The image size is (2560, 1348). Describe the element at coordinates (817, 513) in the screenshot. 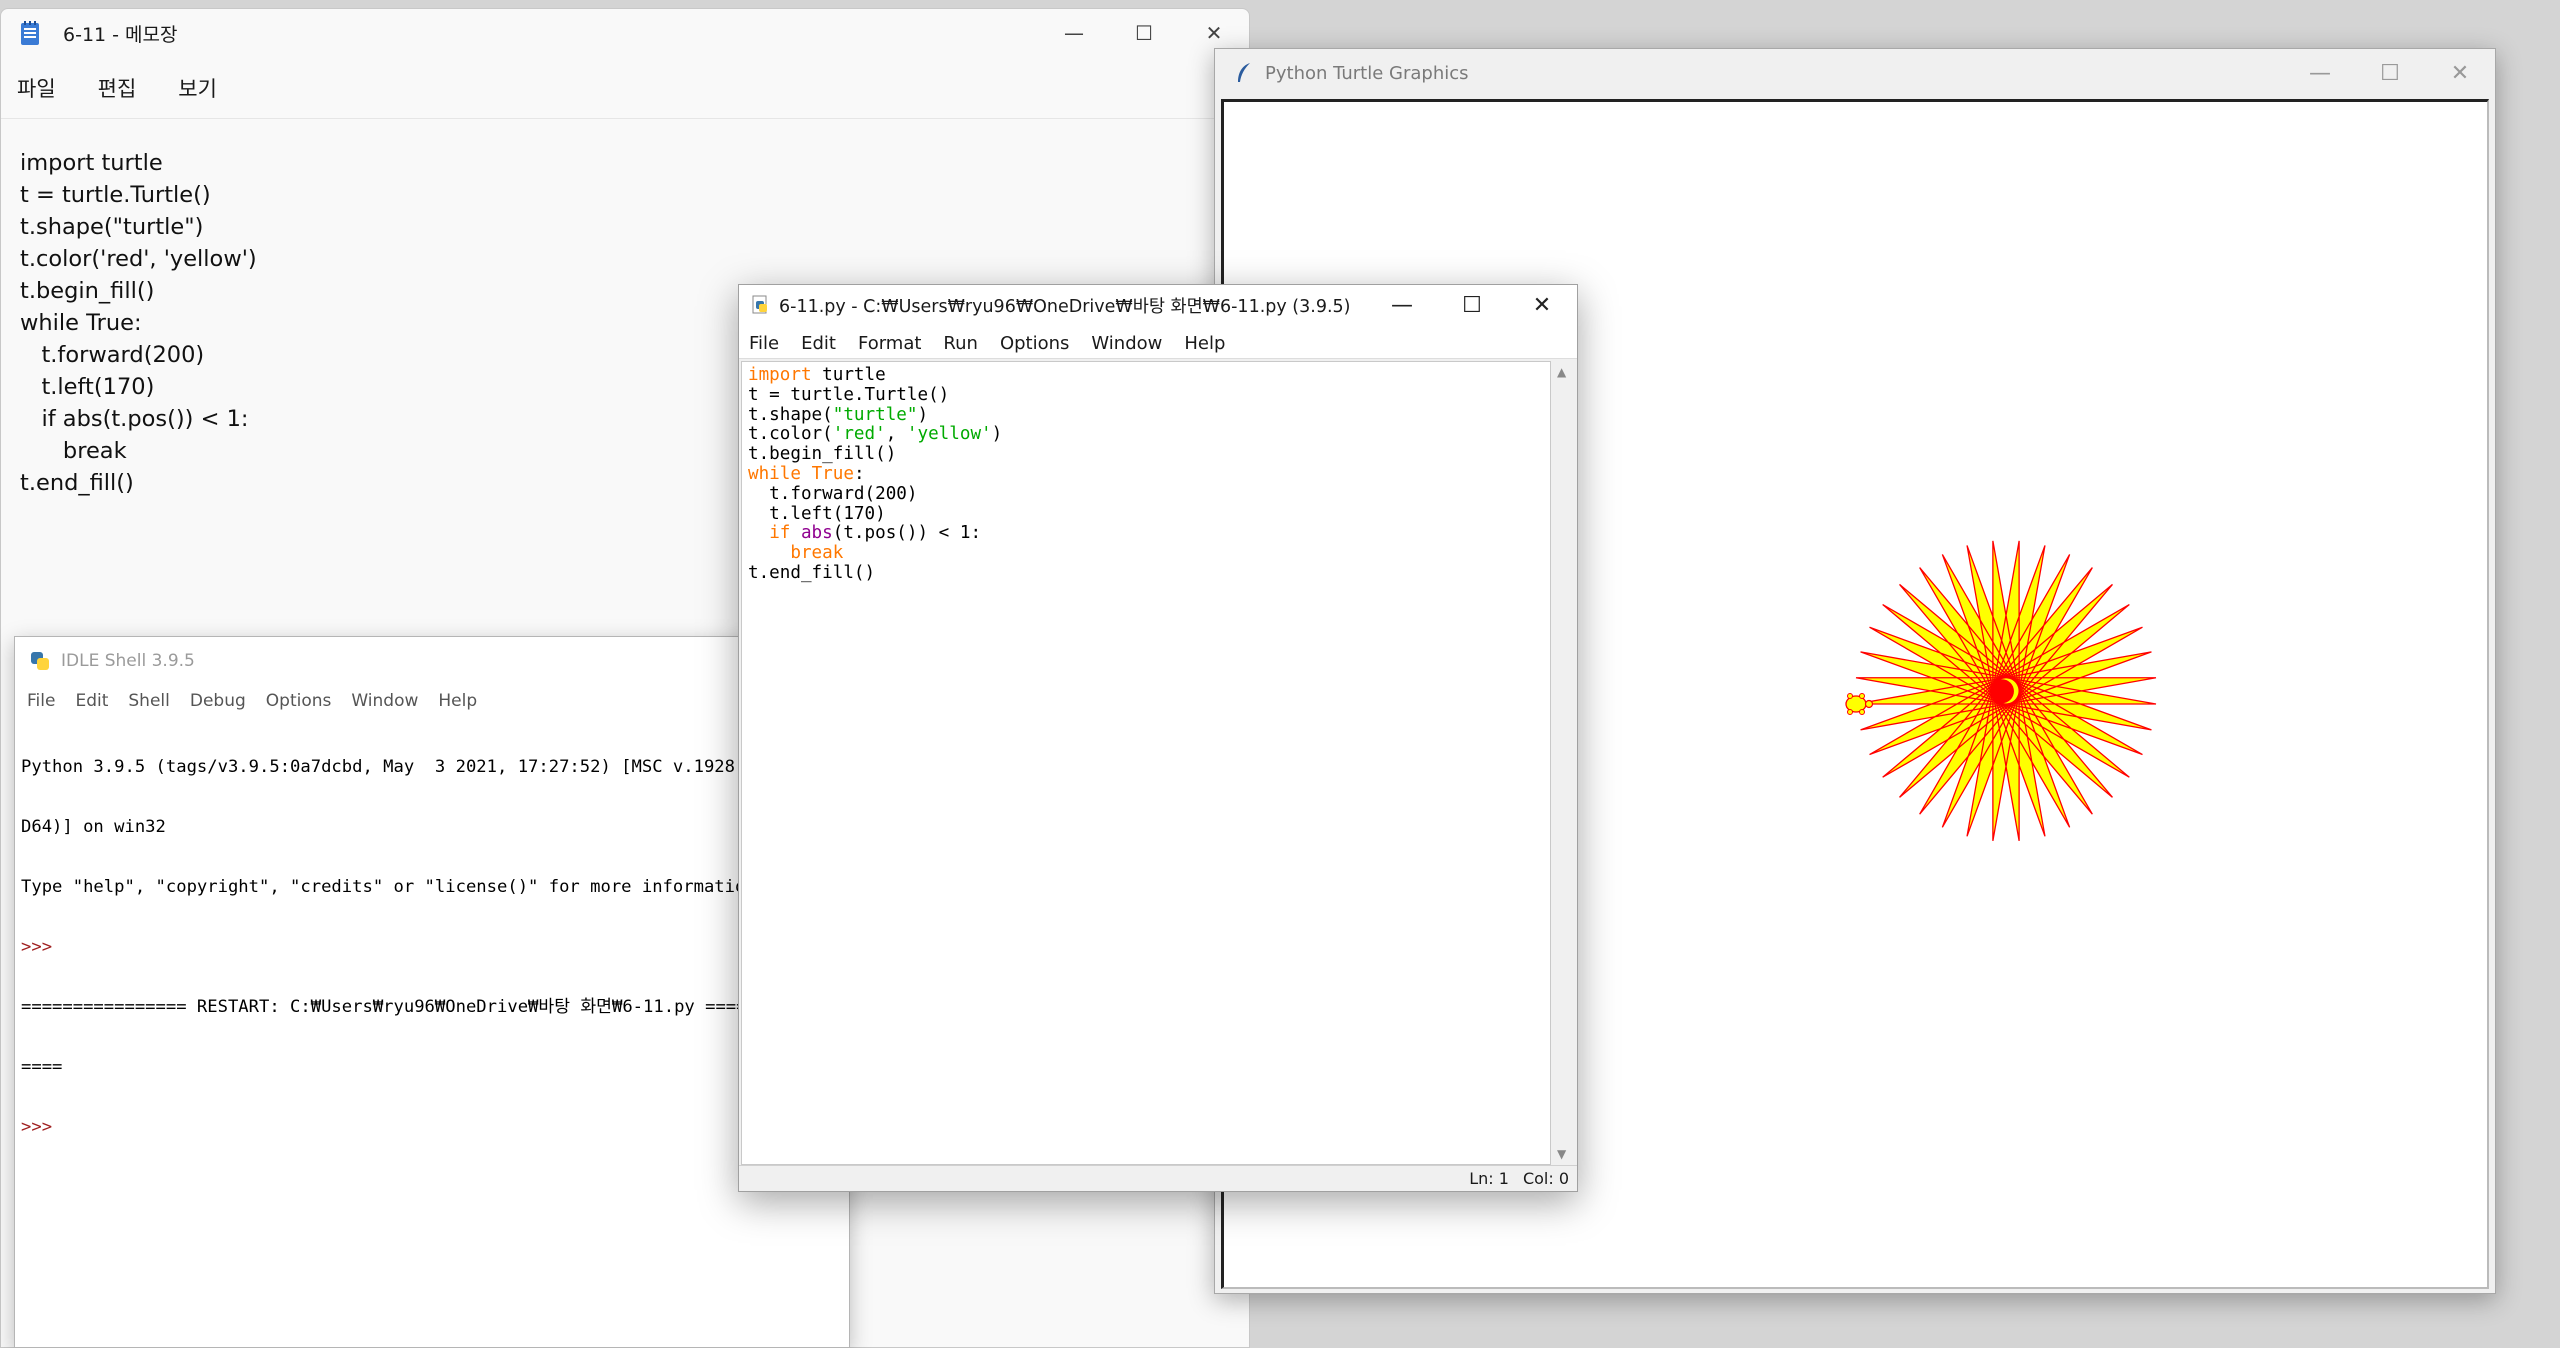

I see `code-line: t.left(170)` at that location.